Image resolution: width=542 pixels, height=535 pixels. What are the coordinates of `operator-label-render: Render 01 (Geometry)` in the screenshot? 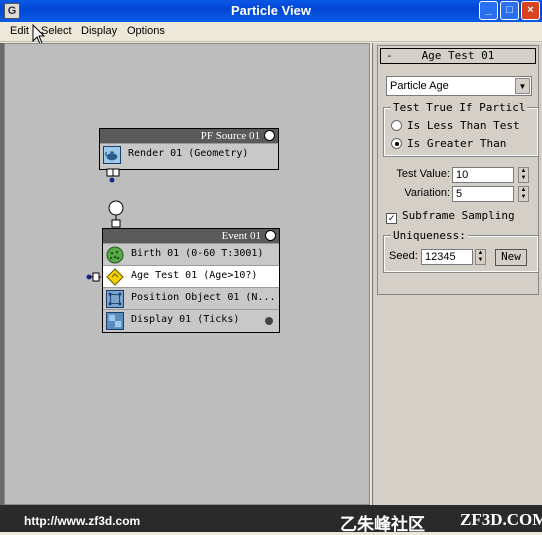 It's located at (188, 153).